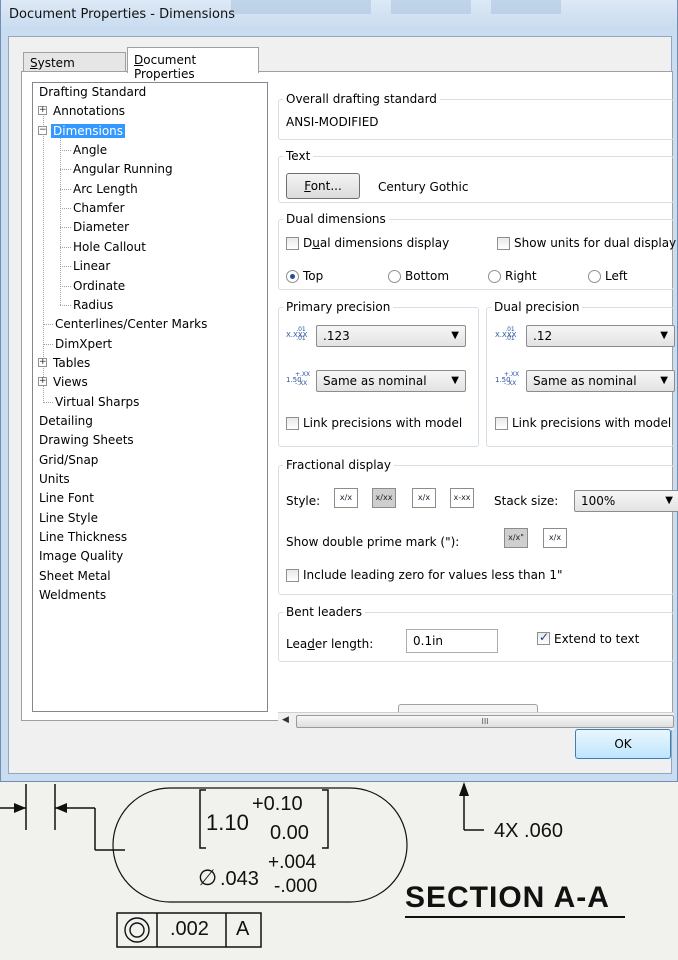  I want to click on tree-item: Views, so click(70, 382).